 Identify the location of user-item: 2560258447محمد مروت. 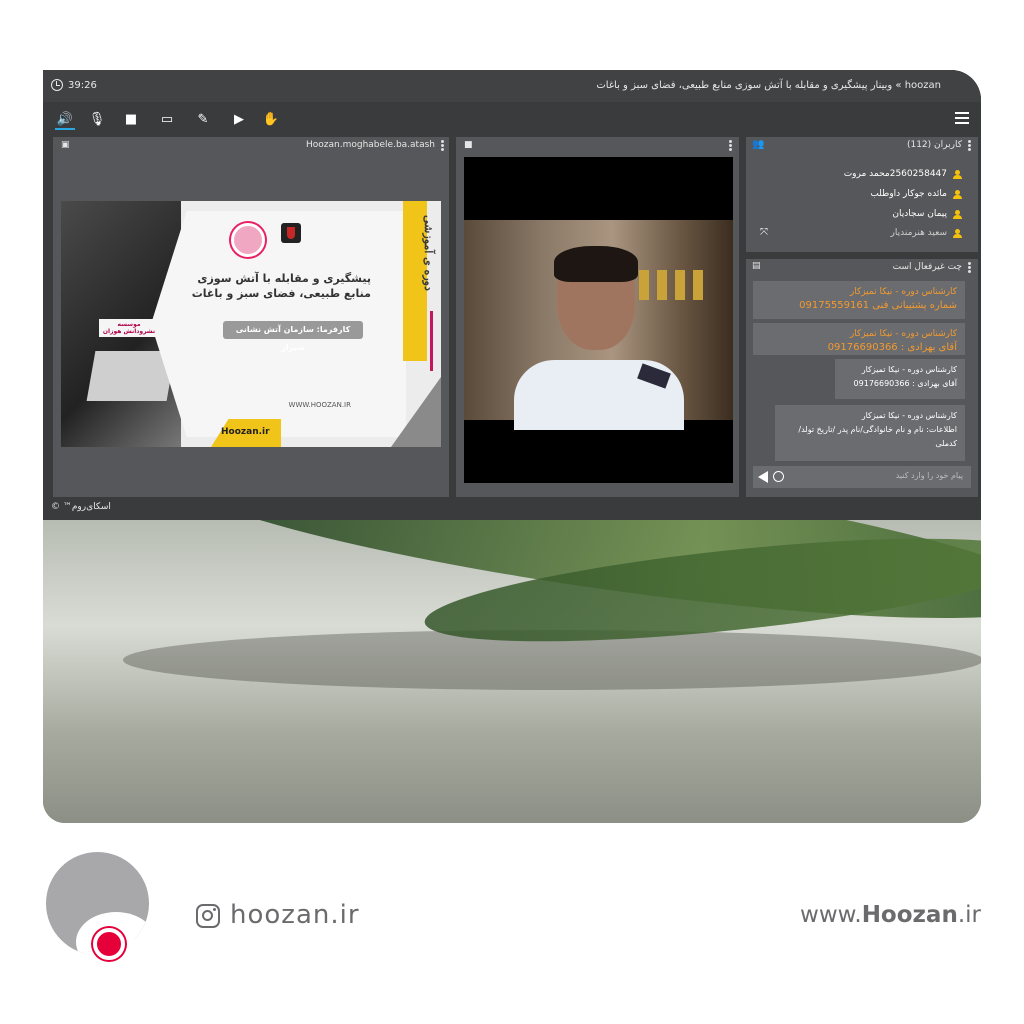
(903, 174).